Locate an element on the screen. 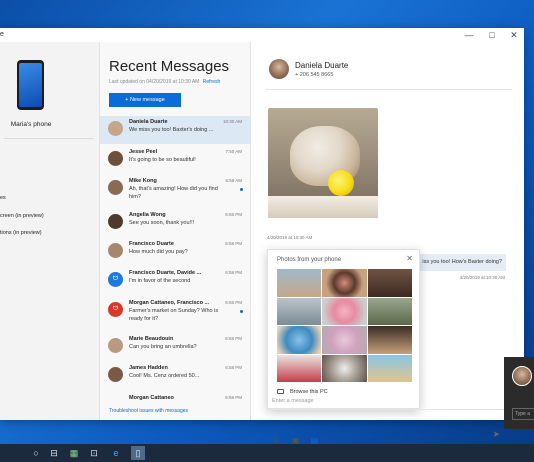 This screenshot has height=462, width=534. nav-item-notifications: tions (in preview) is located at coordinates (21, 233).